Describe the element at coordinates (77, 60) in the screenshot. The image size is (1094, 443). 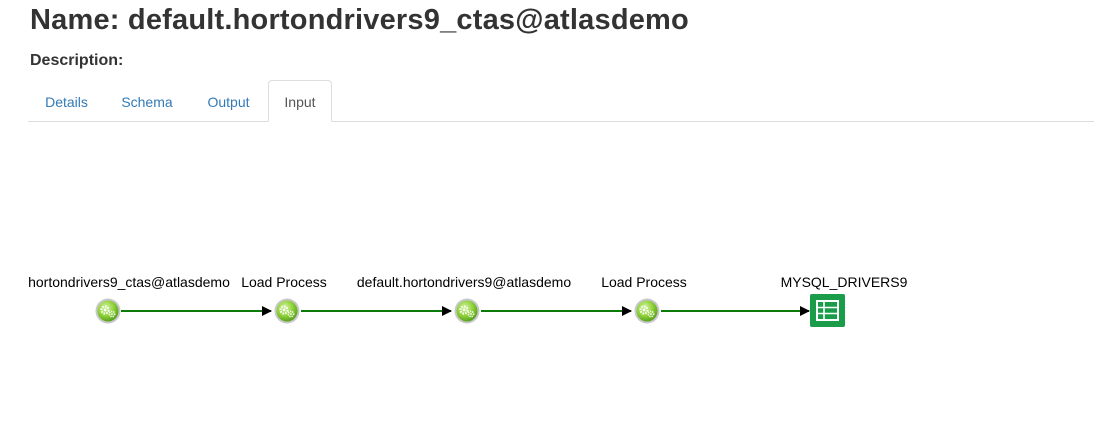
I see `description-label: Description:` at that location.